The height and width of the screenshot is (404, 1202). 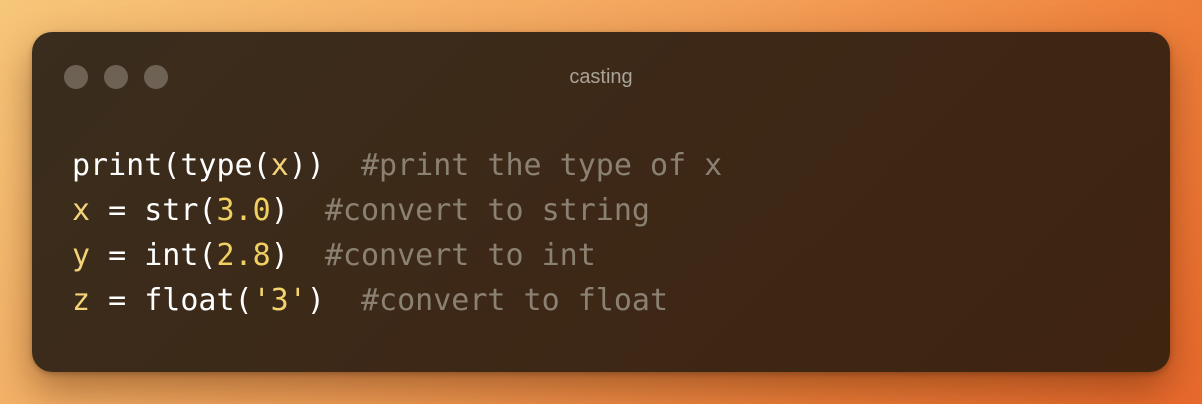 I want to click on code-token: )), so click(x=306, y=165).